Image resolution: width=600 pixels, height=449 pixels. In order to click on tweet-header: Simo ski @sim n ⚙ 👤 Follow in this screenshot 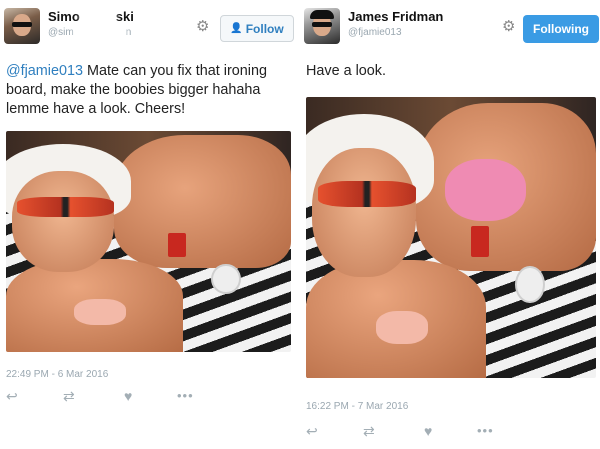, I will do `click(149, 30)`.